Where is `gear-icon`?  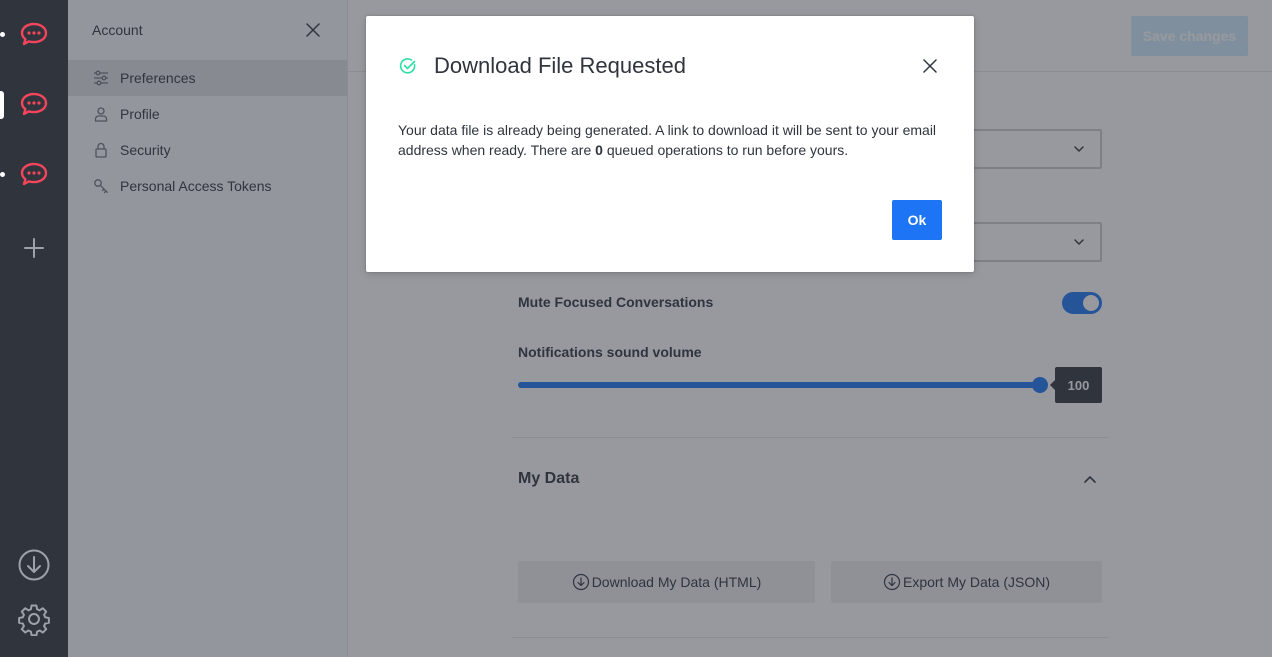 gear-icon is located at coordinates (34, 620).